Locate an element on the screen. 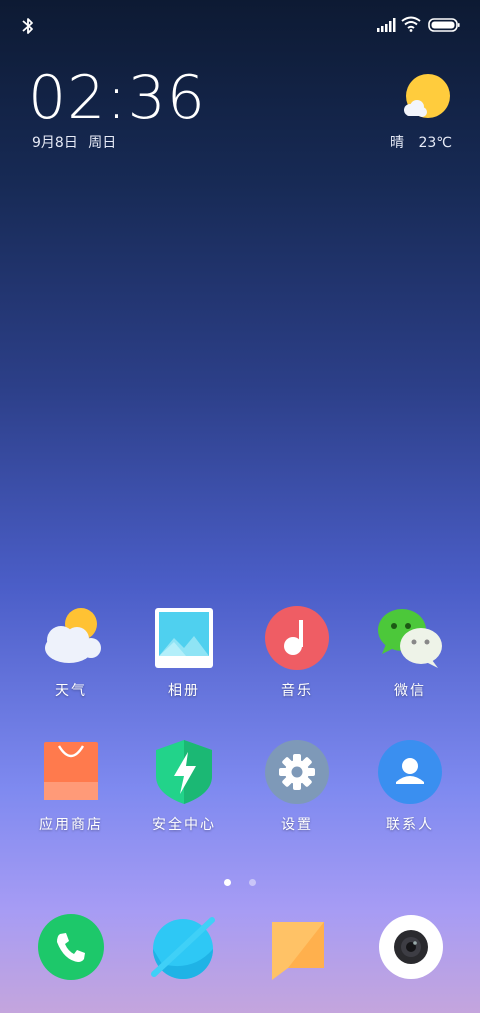  phone-icon is located at coordinates (71, 947).